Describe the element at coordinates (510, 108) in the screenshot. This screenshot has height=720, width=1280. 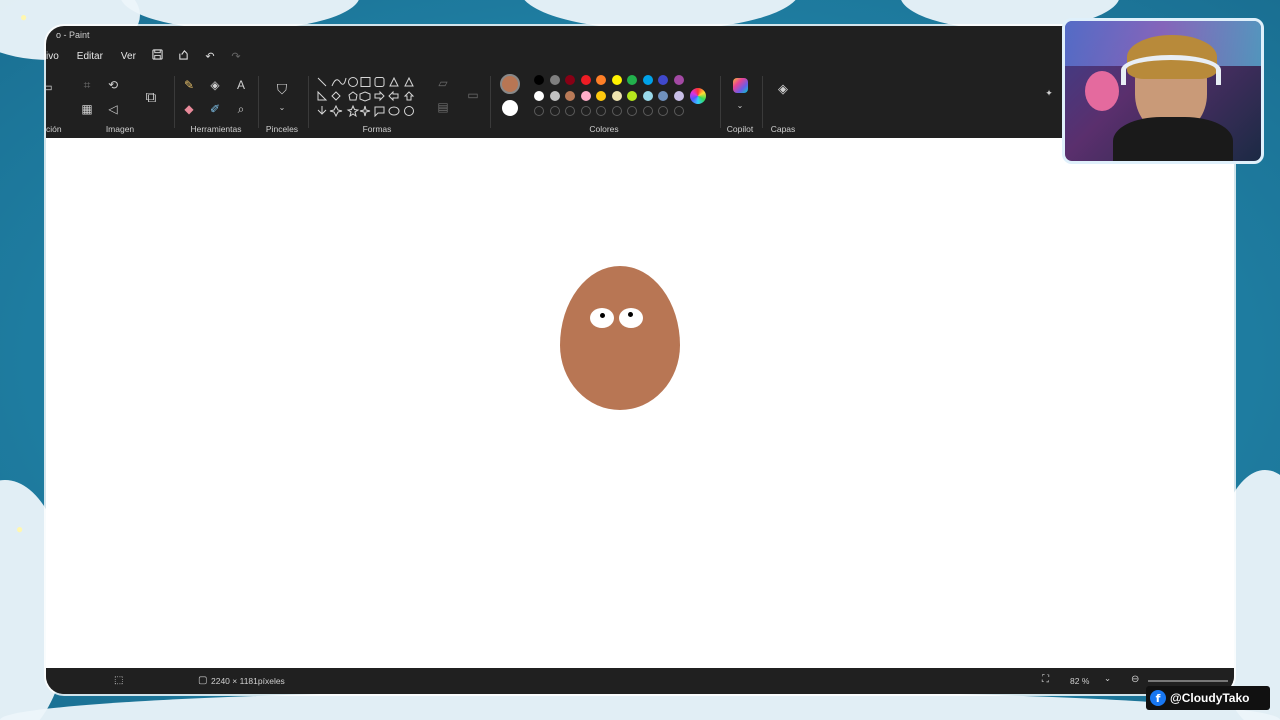
I see `secondary-color-swatch` at that location.